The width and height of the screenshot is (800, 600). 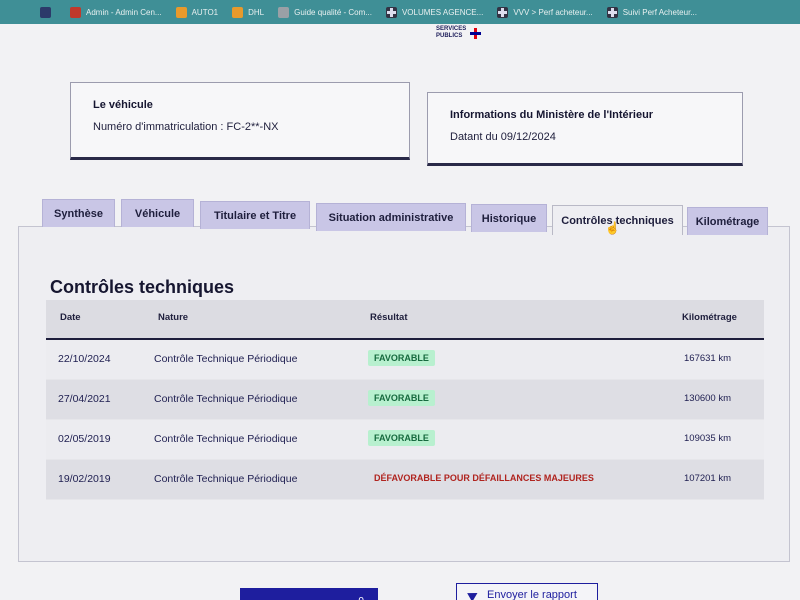 What do you see at coordinates (708, 438) in the screenshot?
I see `row-km: 109035 km` at bounding box center [708, 438].